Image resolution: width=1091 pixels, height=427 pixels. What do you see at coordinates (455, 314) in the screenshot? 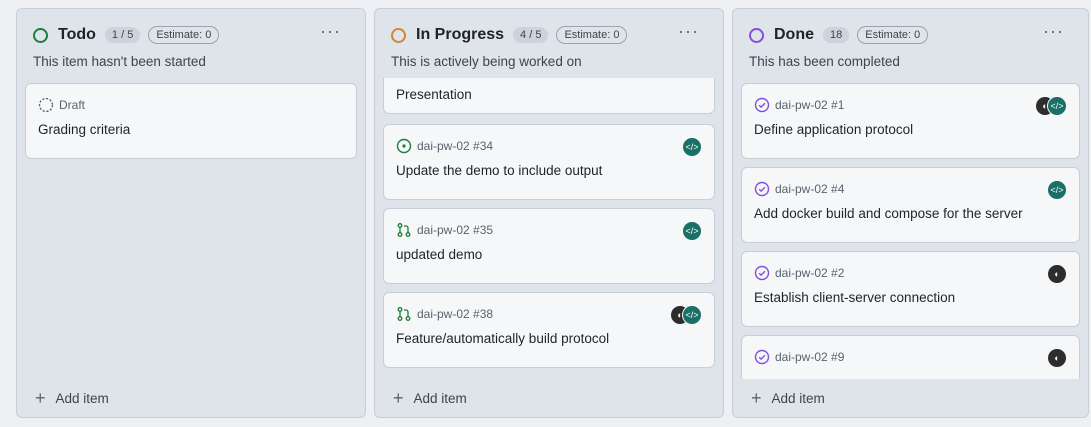
I see `card-ref: dai-pw-02 #38` at bounding box center [455, 314].